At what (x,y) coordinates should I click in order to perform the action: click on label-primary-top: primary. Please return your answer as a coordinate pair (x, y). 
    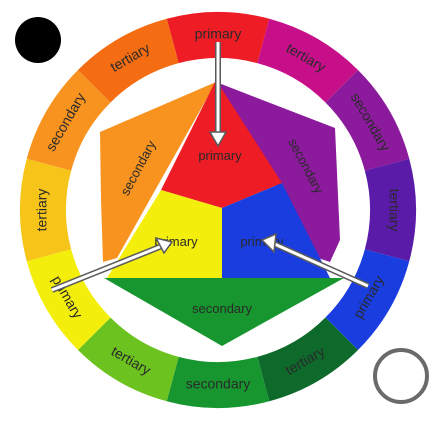
    Looking at the image, I should click on (220, 155).